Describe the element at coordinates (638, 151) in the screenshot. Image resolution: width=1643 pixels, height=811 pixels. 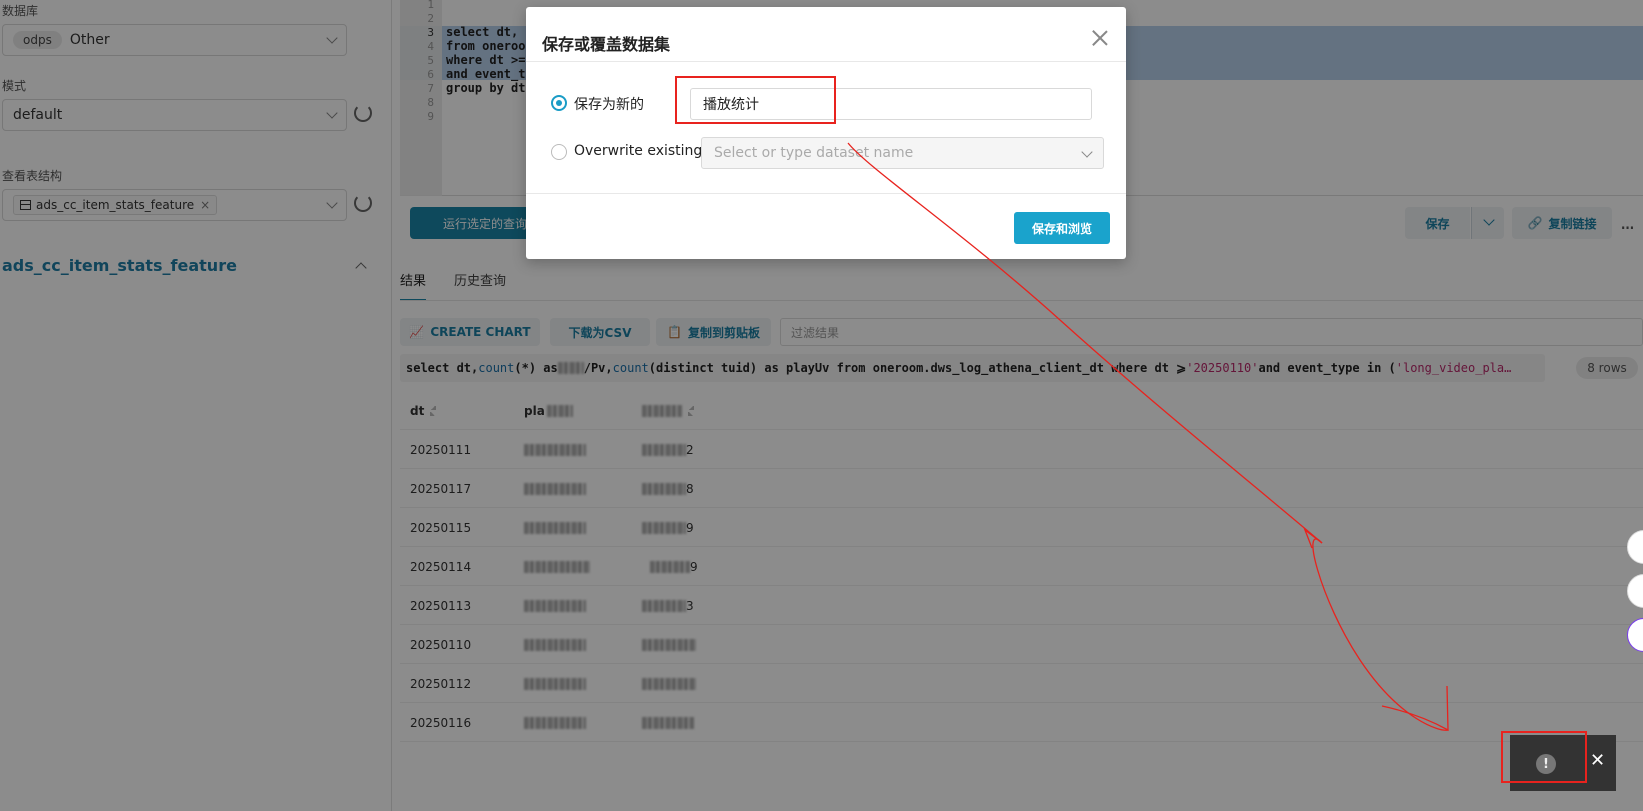
I see `overwrite-existing-label: Overwrite existing` at that location.